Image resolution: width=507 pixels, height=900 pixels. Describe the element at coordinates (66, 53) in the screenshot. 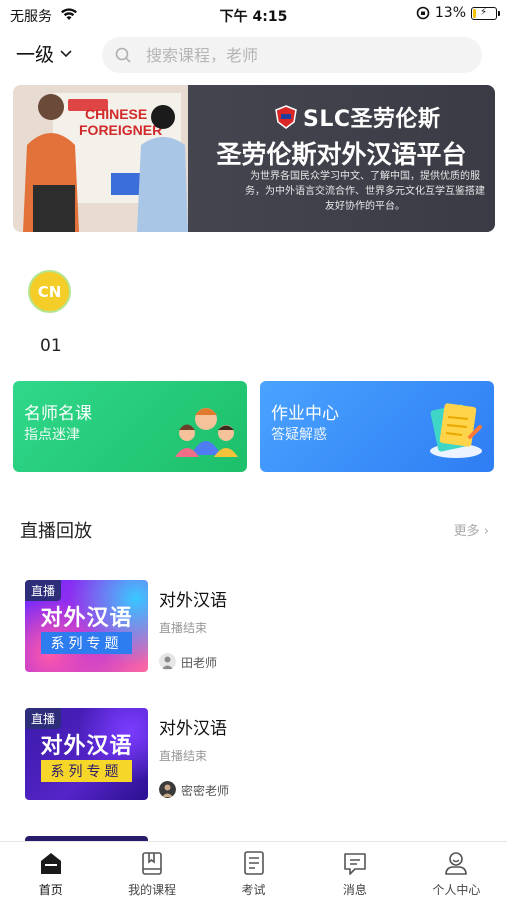

I see `chevron-down-icon` at that location.